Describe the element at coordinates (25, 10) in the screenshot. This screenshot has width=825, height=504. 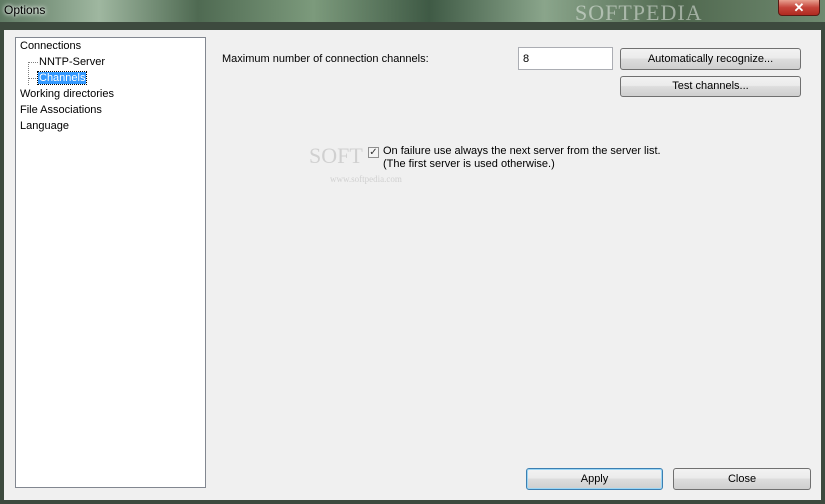
I see `window-title: Options` at that location.